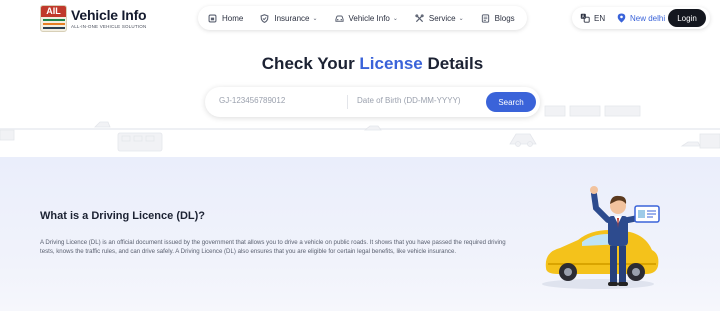 This screenshot has width=720, height=311. What do you see at coordinates (53, 11) in the screenshot?
I see `logo-badge-text: AIL` at bounding box center [53, 11].